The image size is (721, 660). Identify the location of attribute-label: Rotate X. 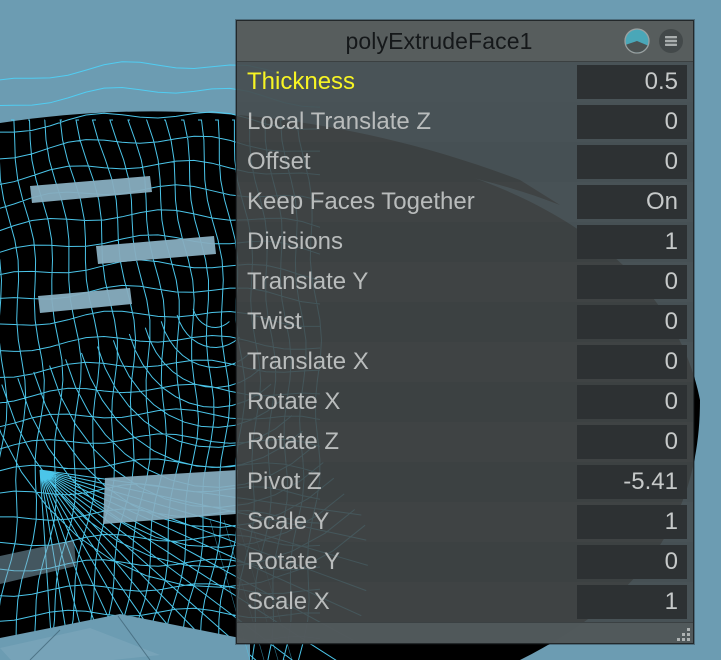
(294, 402).